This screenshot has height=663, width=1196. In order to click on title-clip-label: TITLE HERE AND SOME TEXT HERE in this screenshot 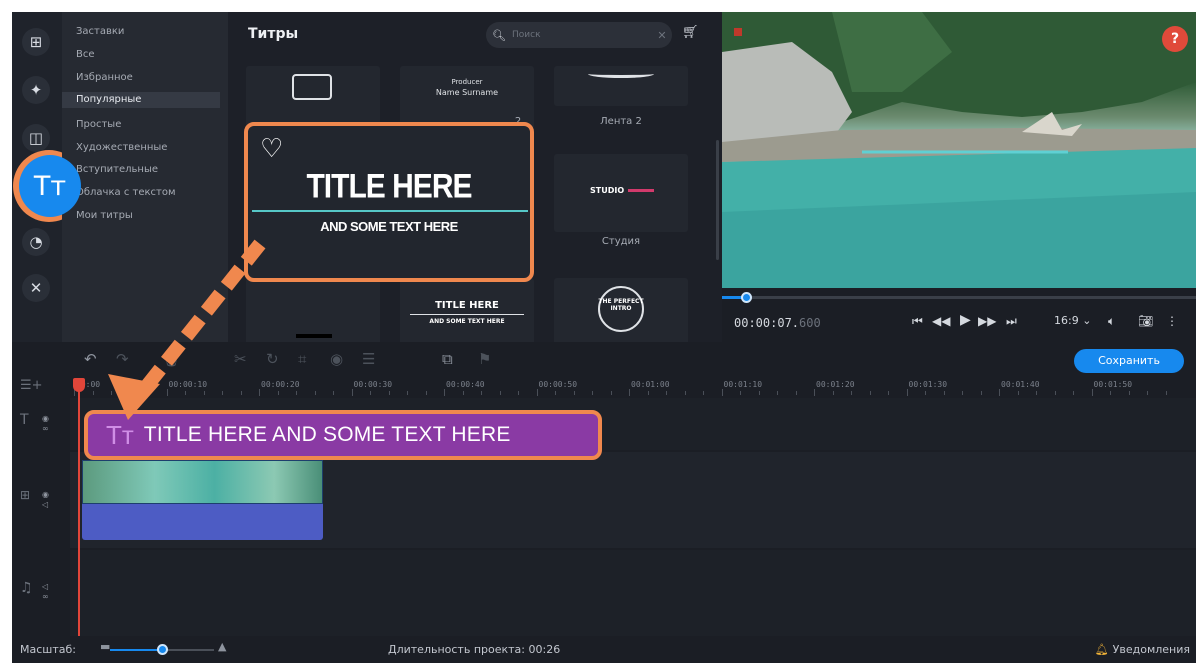, I will do `click(327, 434)`.